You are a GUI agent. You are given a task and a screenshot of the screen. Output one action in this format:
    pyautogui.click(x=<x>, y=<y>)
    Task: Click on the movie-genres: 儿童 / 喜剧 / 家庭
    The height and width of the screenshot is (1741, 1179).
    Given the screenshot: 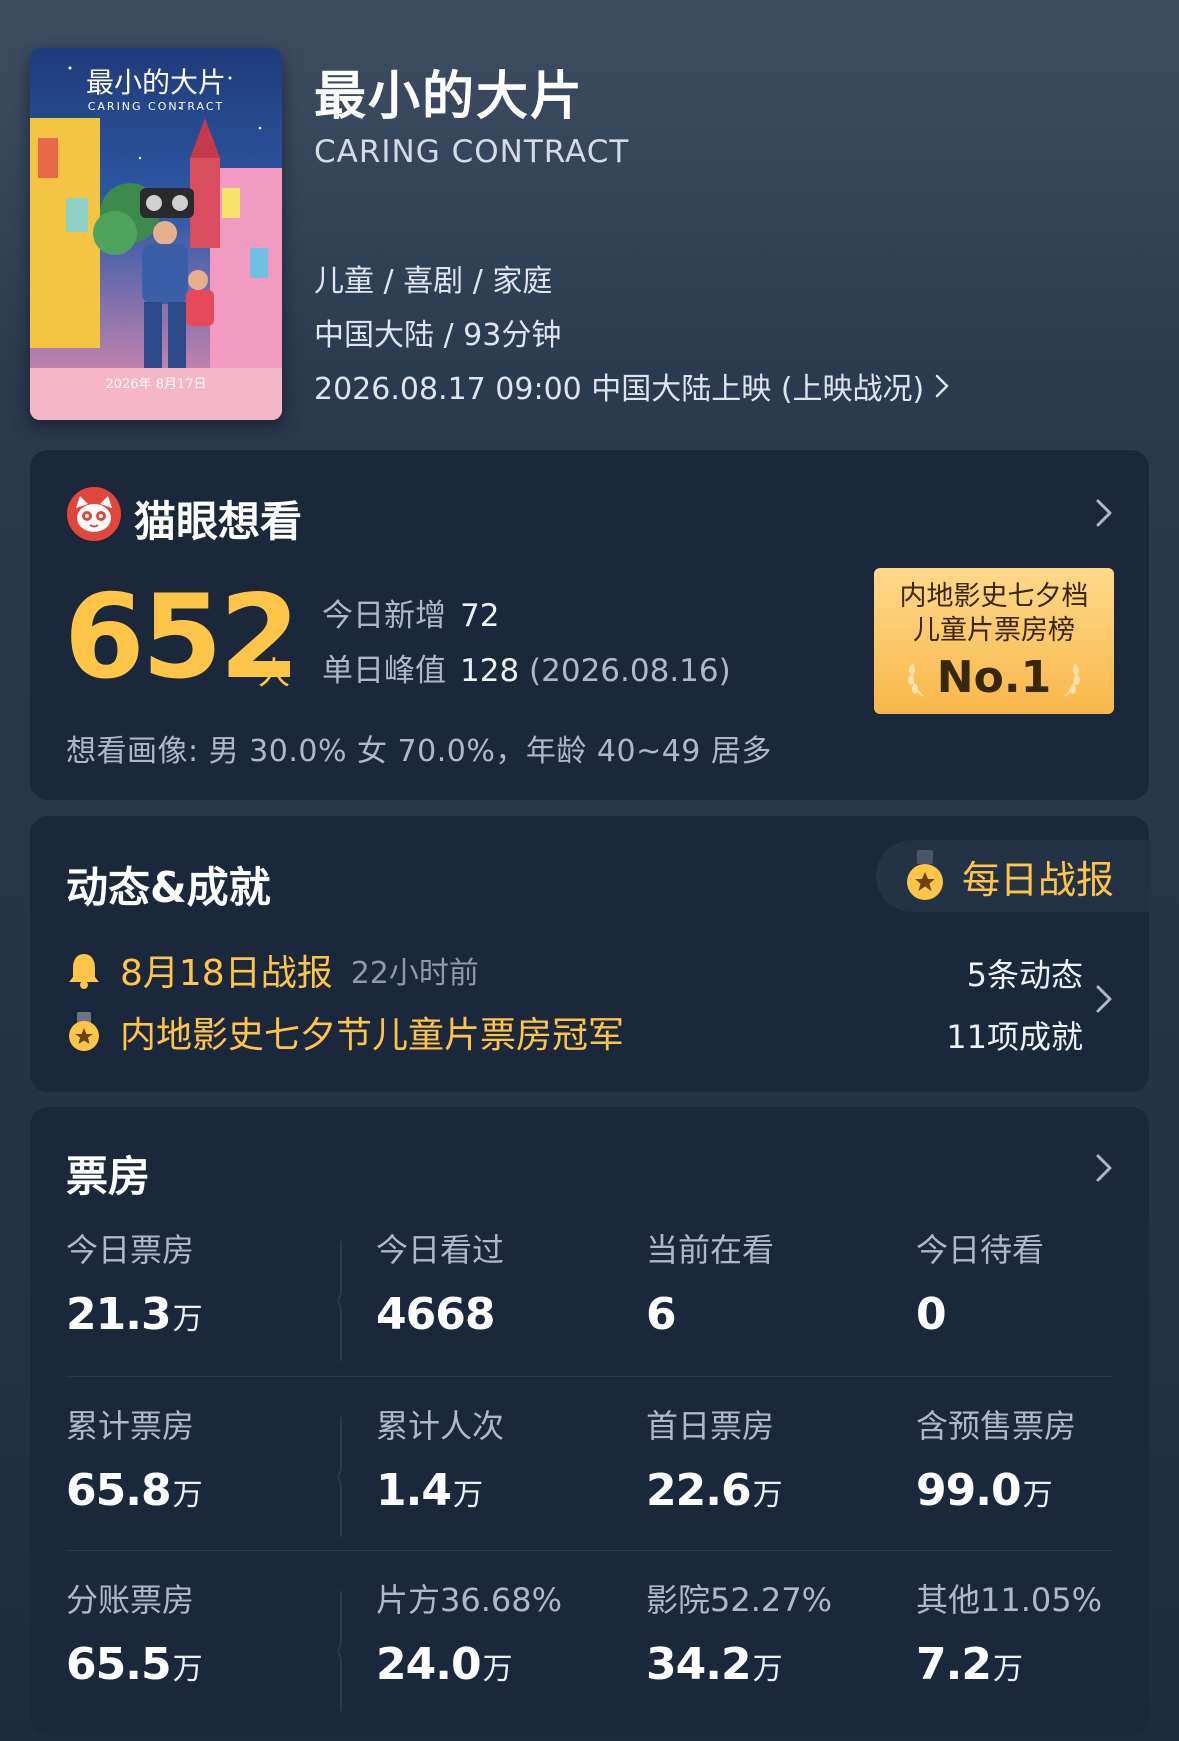 What is the action you would take?
    pyautogui.click(x=433, y=281)
    